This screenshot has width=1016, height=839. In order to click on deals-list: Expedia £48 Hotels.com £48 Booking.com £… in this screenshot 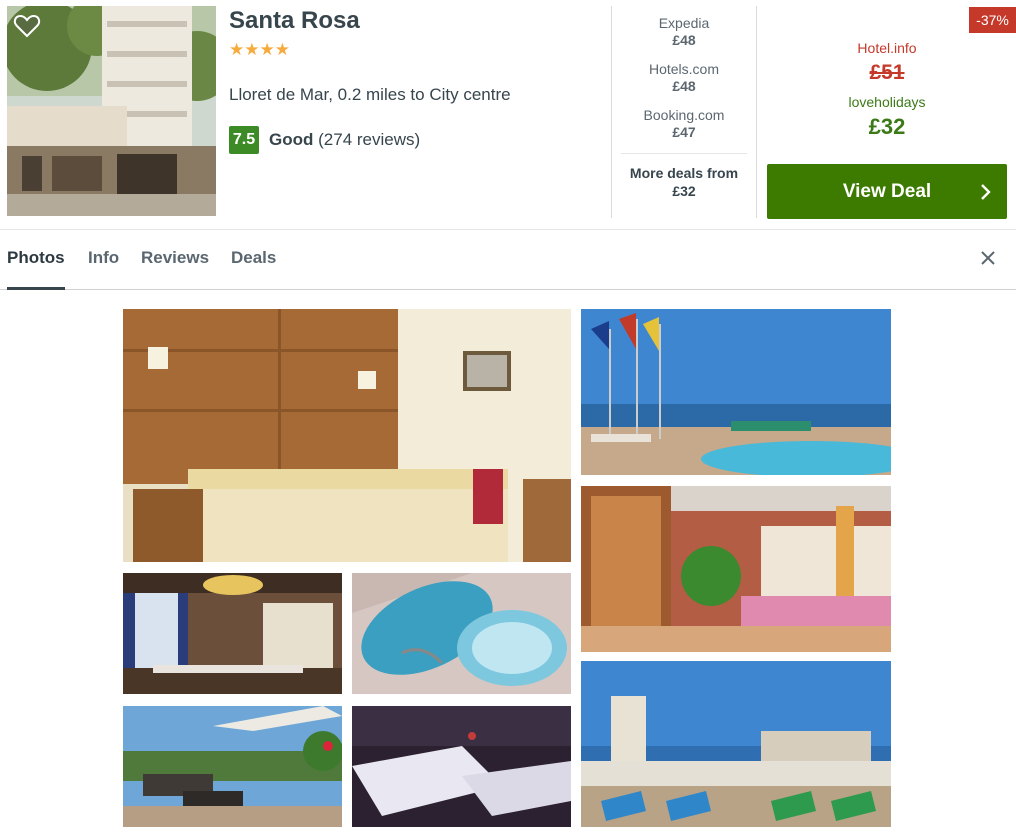, I will do `click(684, 107)`.